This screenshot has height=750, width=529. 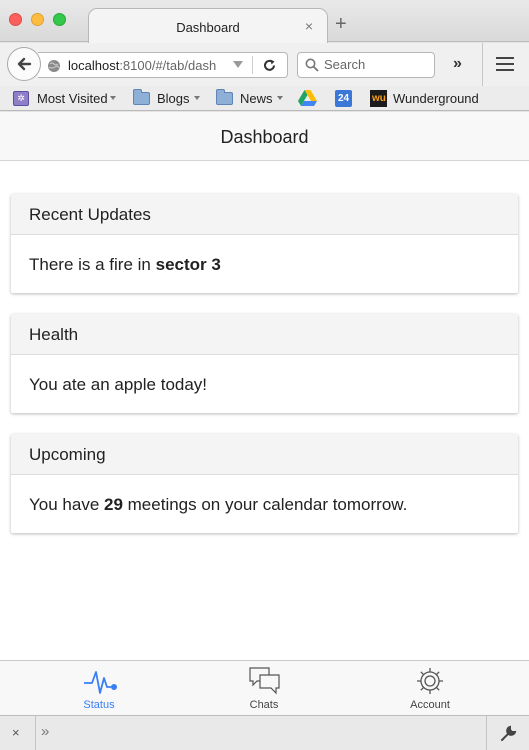 I want to click on wunderground-icon: wu, so click(x=378, y=98).